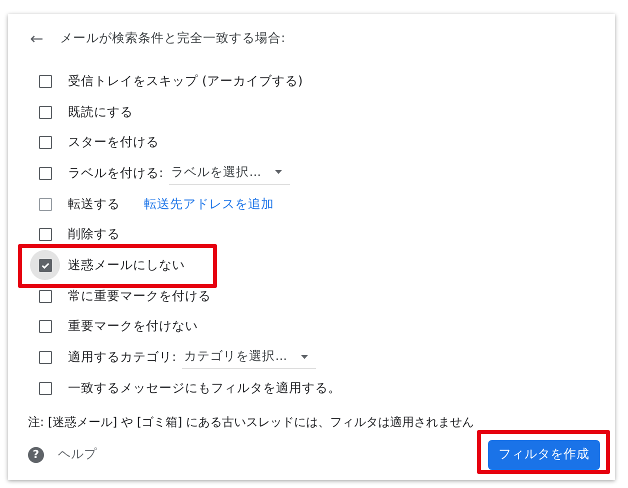 The height and width of the screenshot is (488, 628). What do you see at coordinates (40, 38) in the screenshot?
I see `back-arrow-icon: ←` at bounding box center [40, 38].